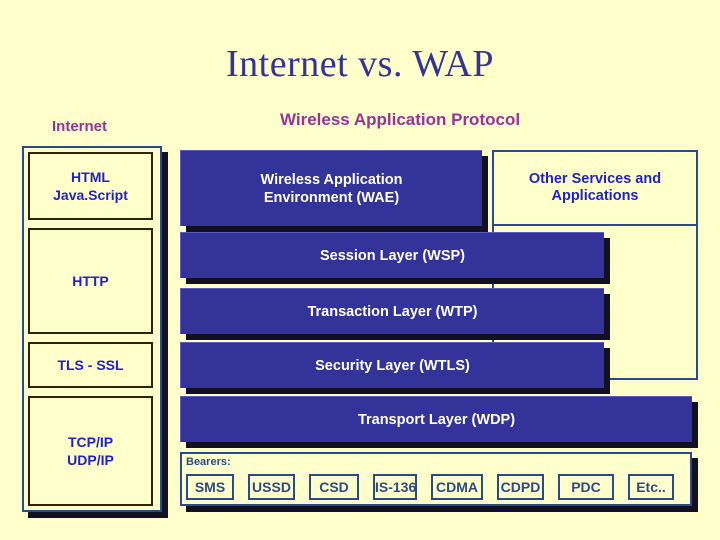  I want to click on wap-layer-wdp: Transport Layer (WDP), so click(436, 419).